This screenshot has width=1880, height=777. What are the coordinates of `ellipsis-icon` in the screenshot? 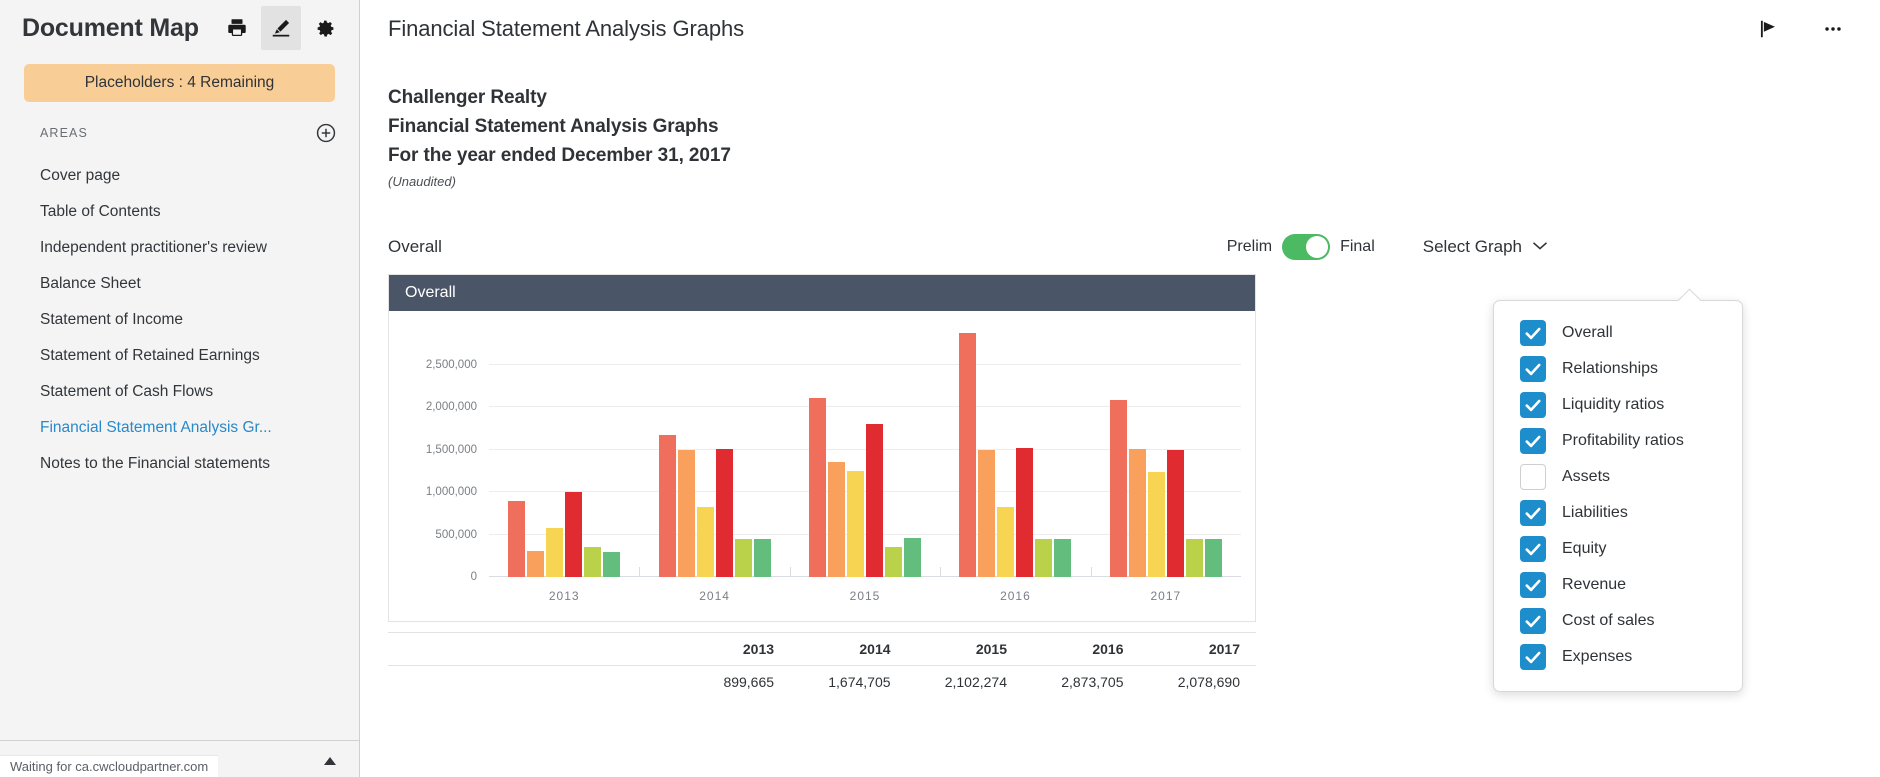 It's located at (1833, 29).